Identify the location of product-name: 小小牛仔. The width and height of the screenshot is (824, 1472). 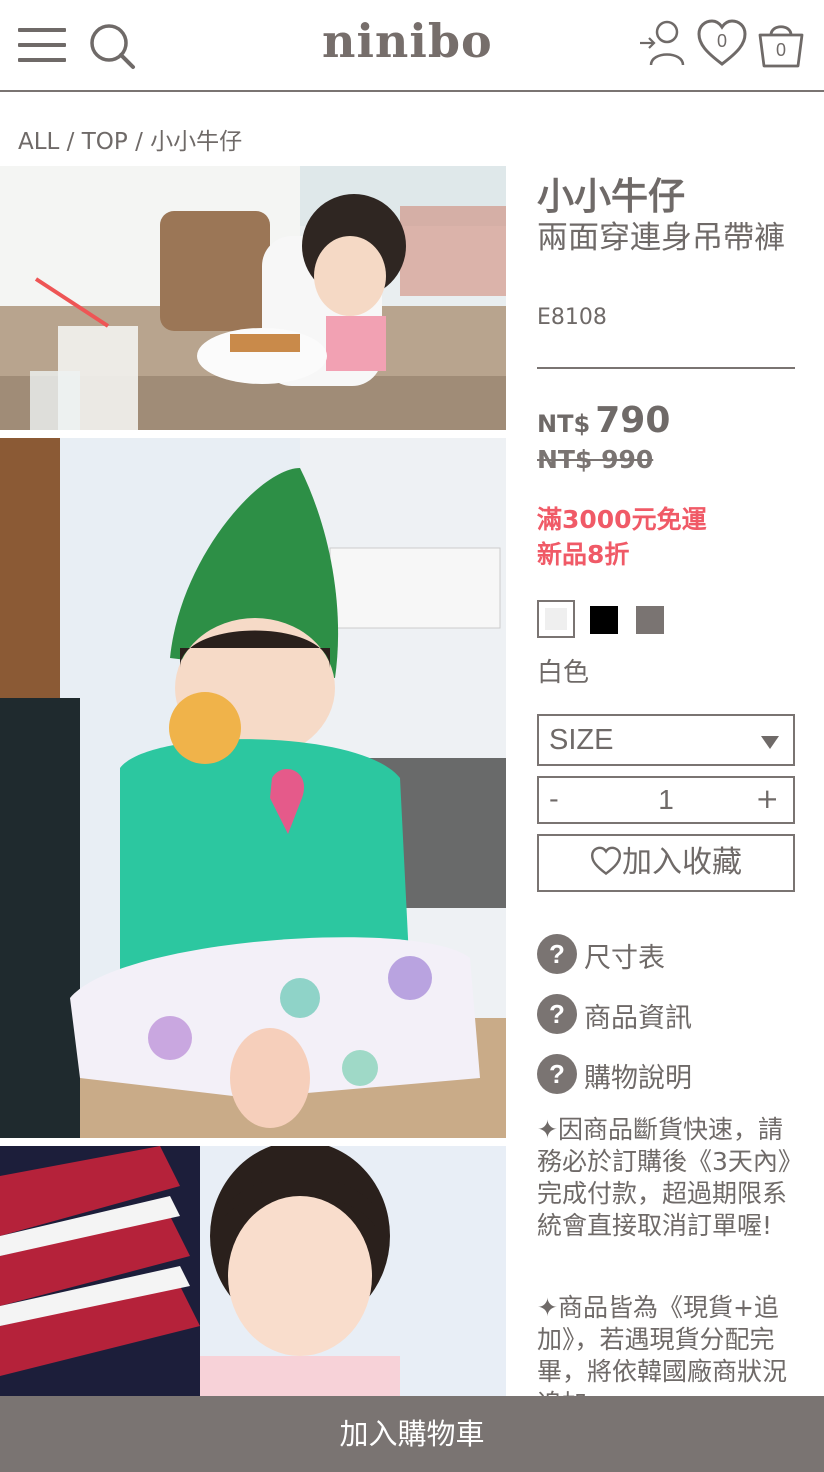
(611, 196).